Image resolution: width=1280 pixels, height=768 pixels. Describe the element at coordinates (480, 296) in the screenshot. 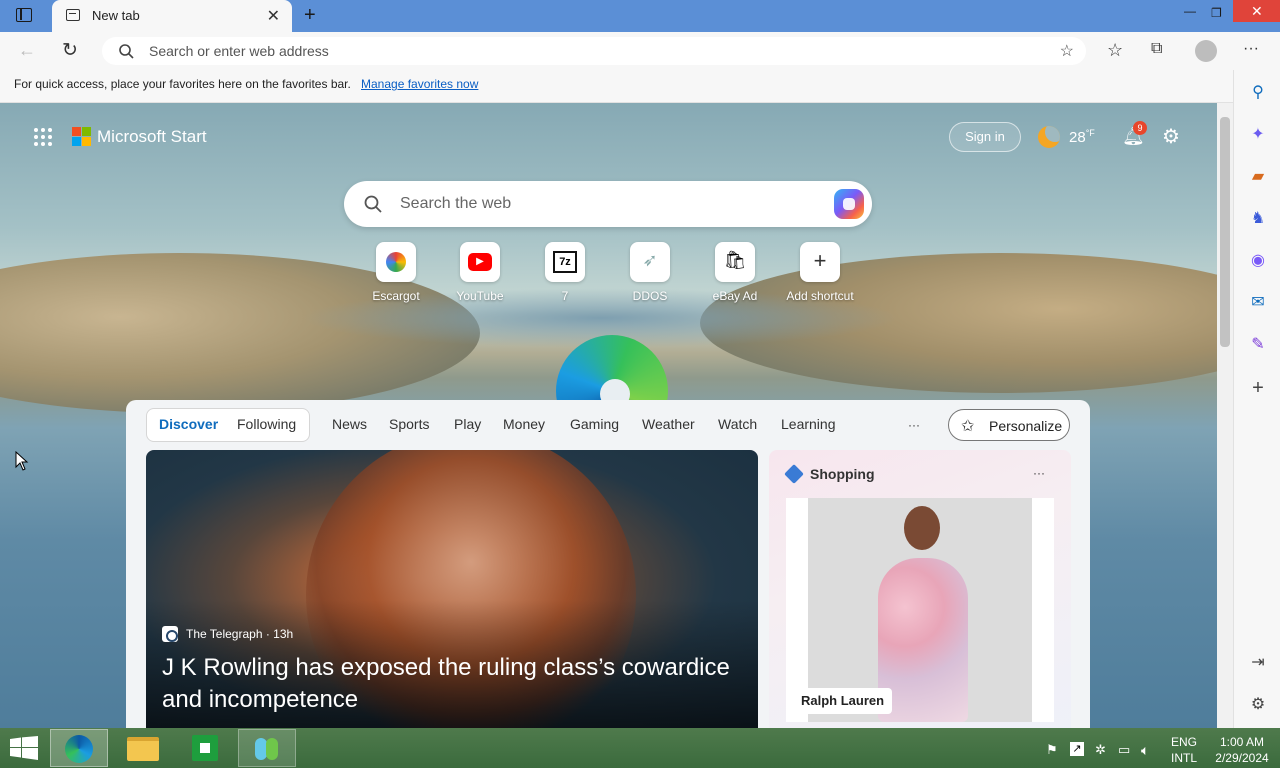

I see `shortcut-label: YouTube` at that location.